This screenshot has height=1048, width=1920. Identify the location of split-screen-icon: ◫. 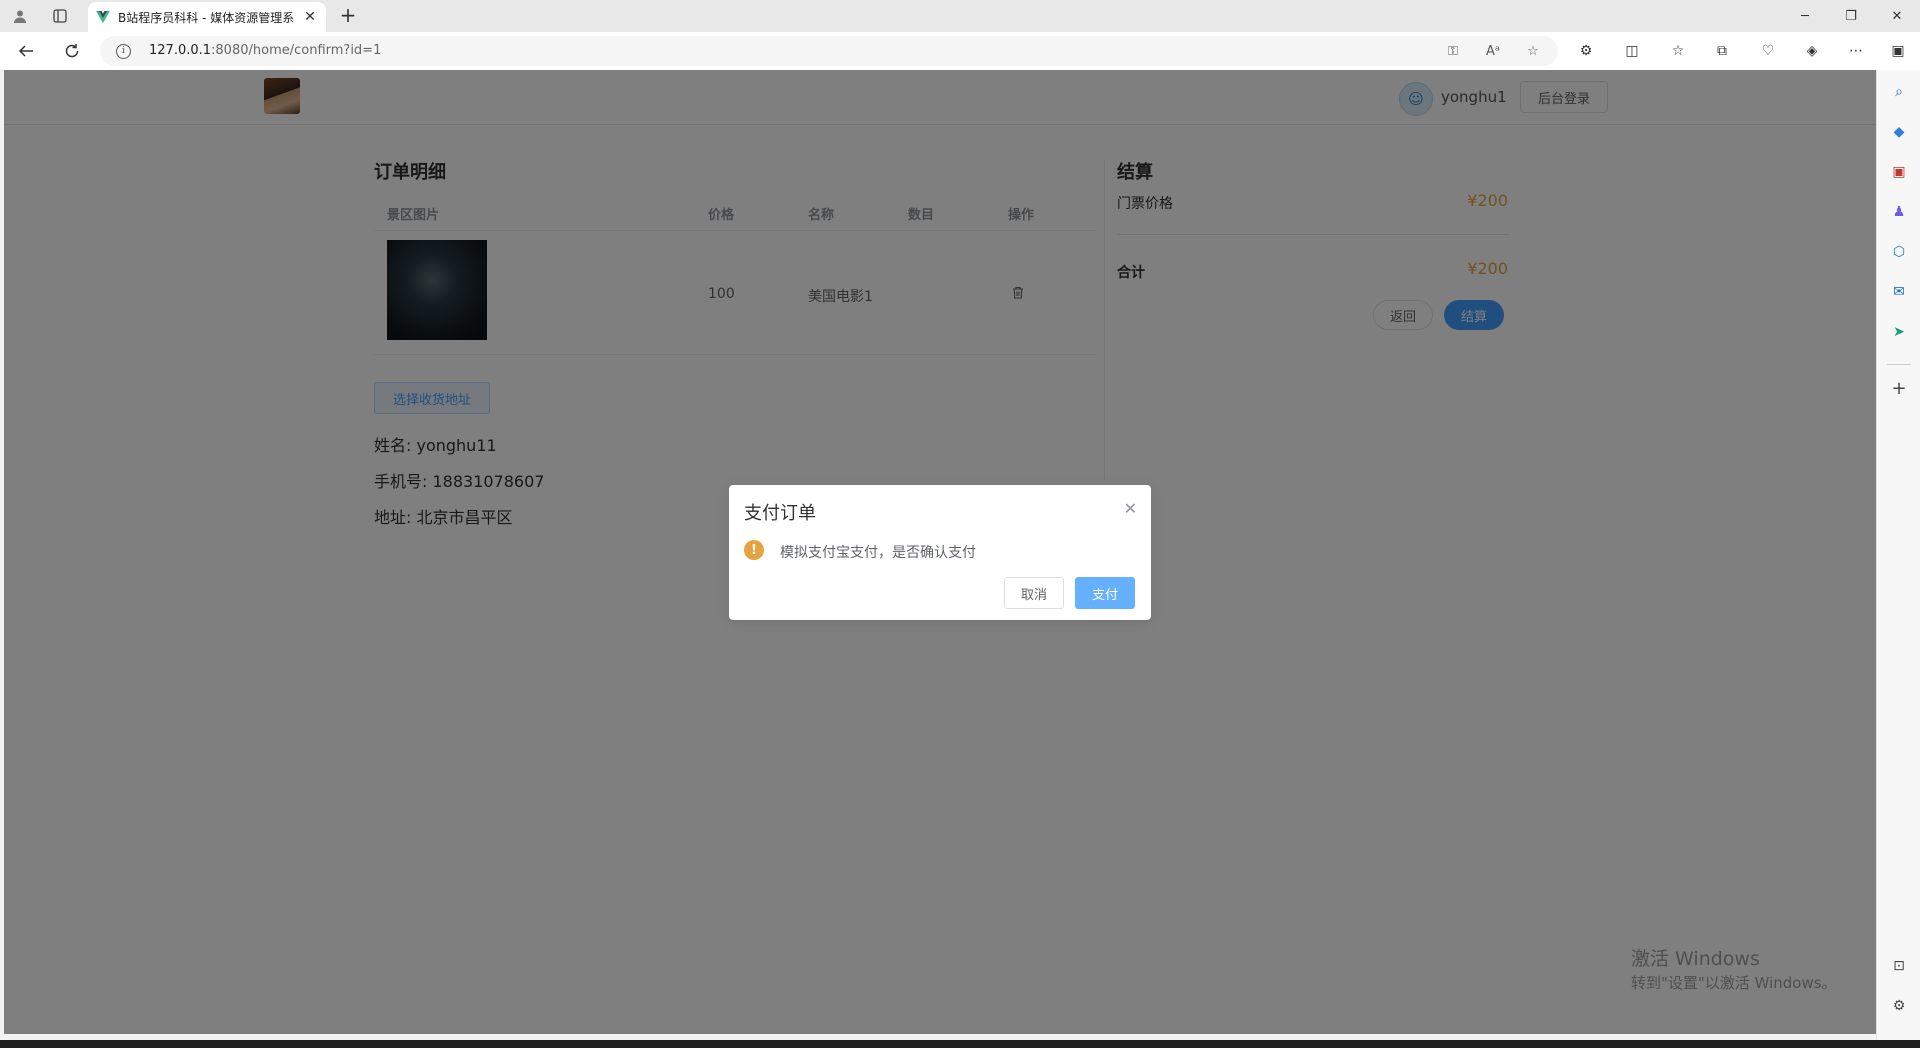
(1632, 51).